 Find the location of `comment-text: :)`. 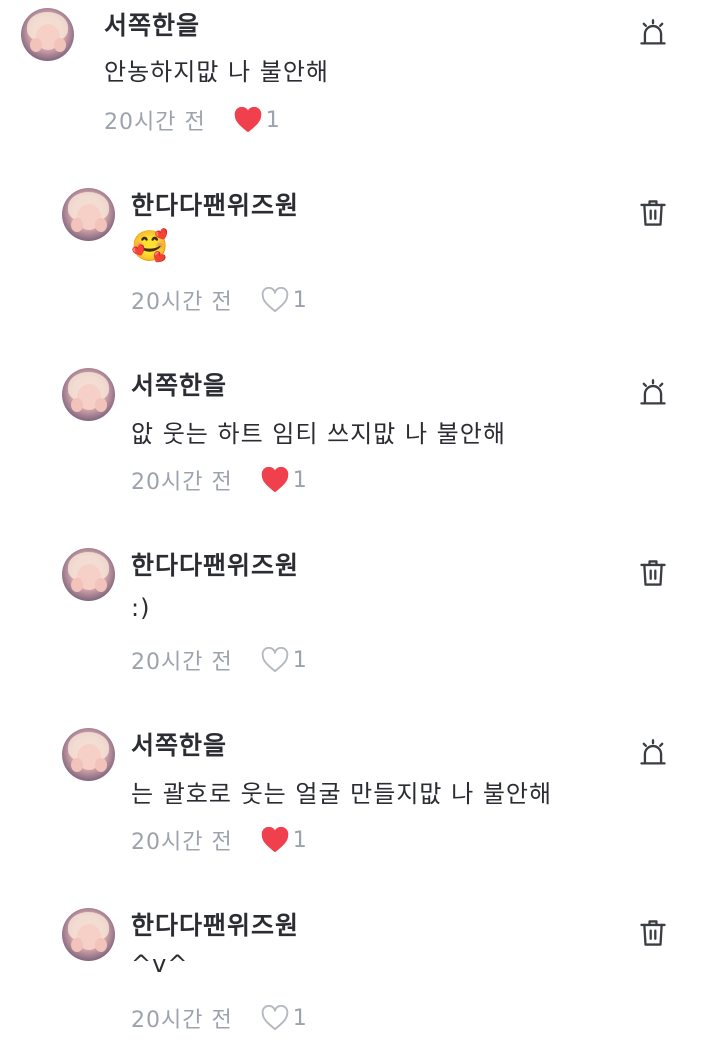

comment-text: :) is located at coordinates (141, 608).